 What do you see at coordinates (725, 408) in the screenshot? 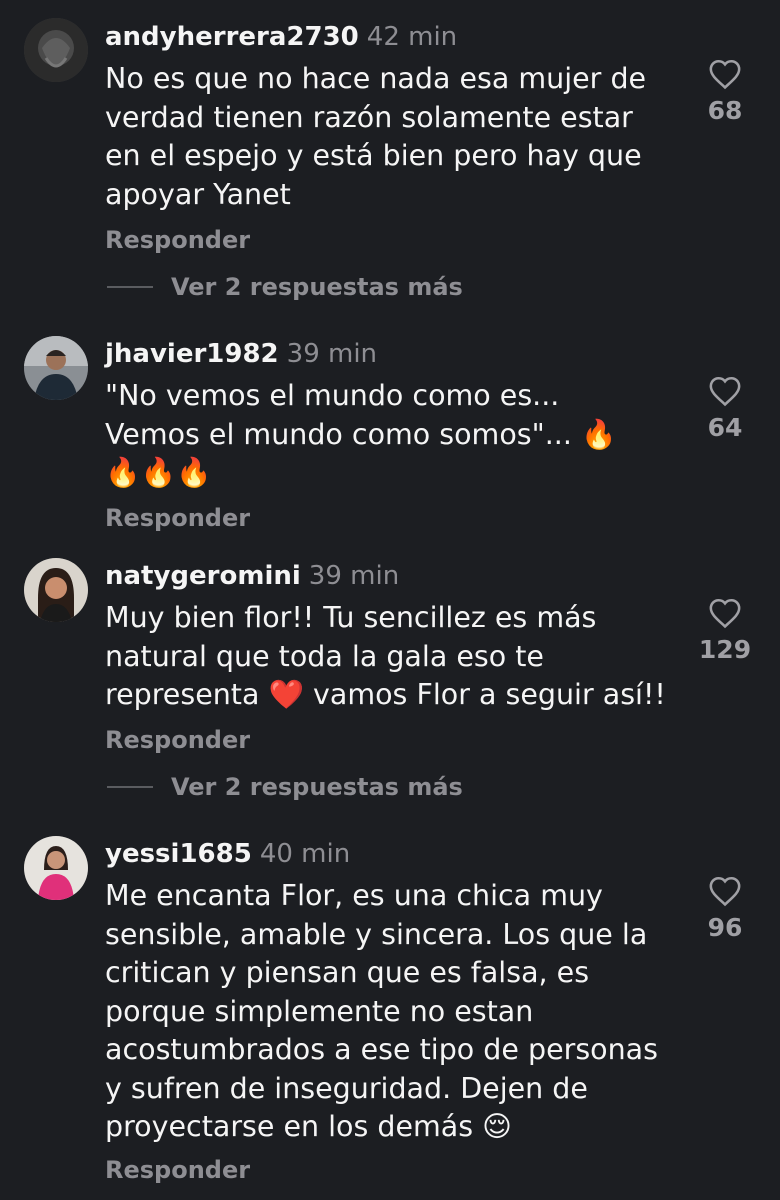
I see `like-button: 64` at bounding box center [725, 408].